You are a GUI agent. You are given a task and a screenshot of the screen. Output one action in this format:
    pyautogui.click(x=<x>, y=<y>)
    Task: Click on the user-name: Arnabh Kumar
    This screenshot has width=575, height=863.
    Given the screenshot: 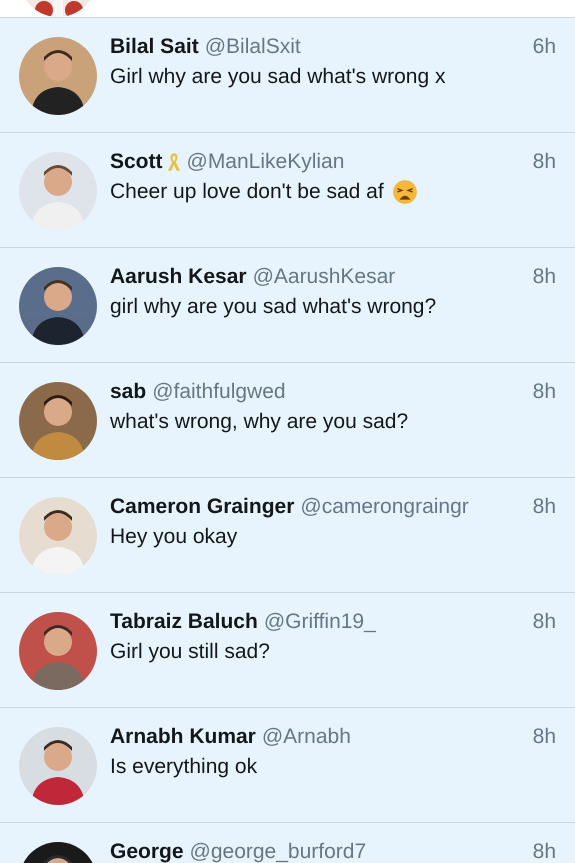 What is the action you would take?
    pyautogui.click(x=183, y=737)
    